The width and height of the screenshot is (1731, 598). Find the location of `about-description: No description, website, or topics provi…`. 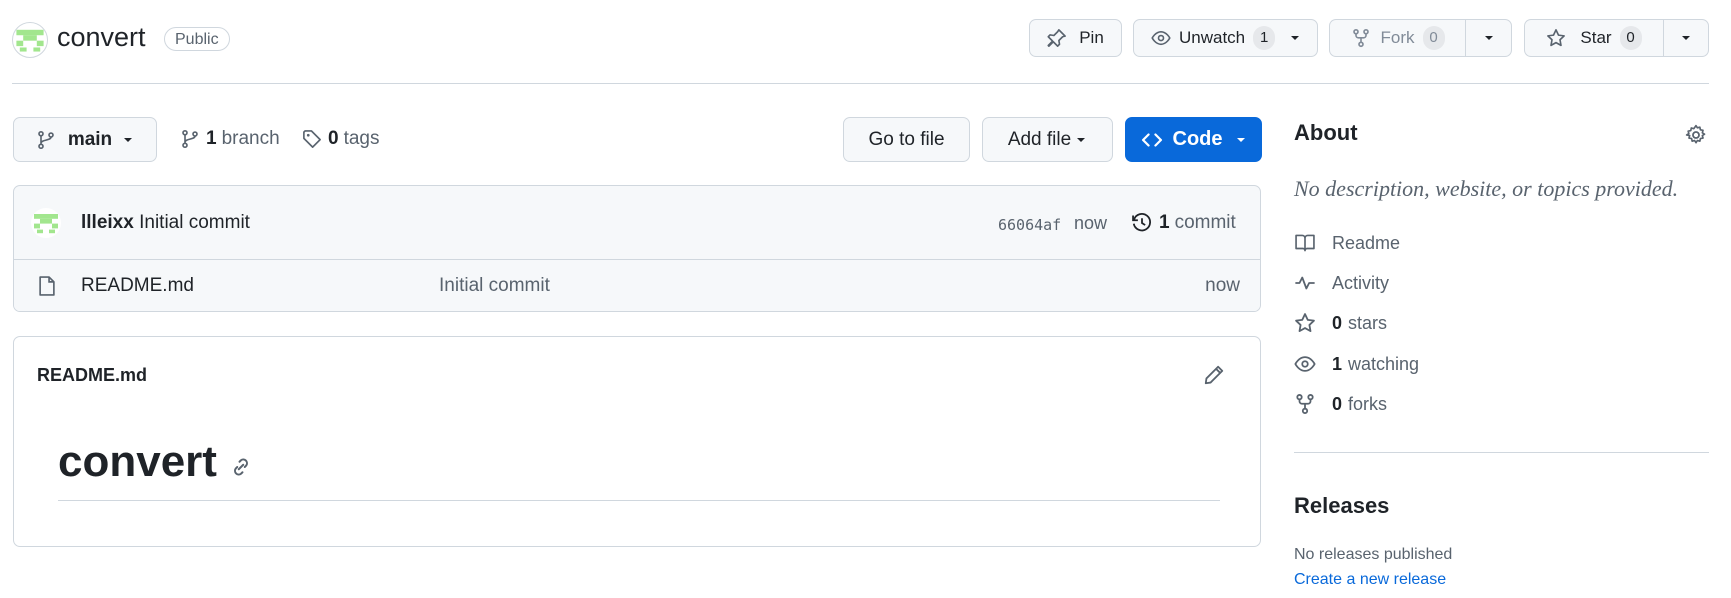

about-description: No description, website, or topics provi… is located at coordinates (1486, 188).